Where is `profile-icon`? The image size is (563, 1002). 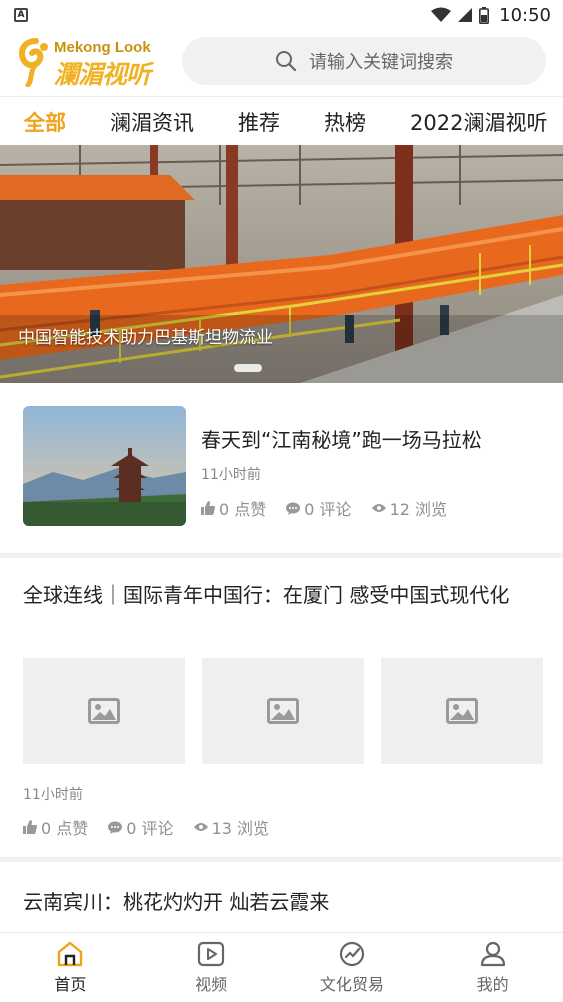
profile-icon is located at coordinates (492, 954).